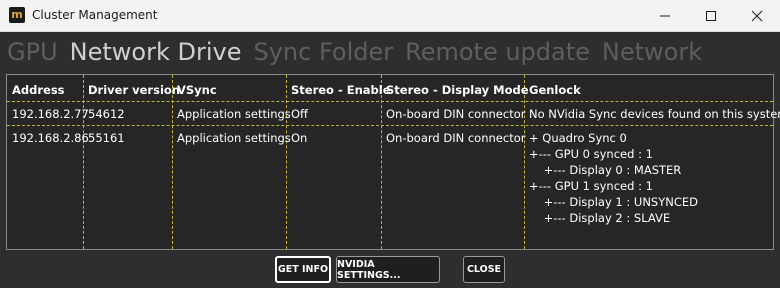  I want to click on maximize-icon, so click(711, 16).